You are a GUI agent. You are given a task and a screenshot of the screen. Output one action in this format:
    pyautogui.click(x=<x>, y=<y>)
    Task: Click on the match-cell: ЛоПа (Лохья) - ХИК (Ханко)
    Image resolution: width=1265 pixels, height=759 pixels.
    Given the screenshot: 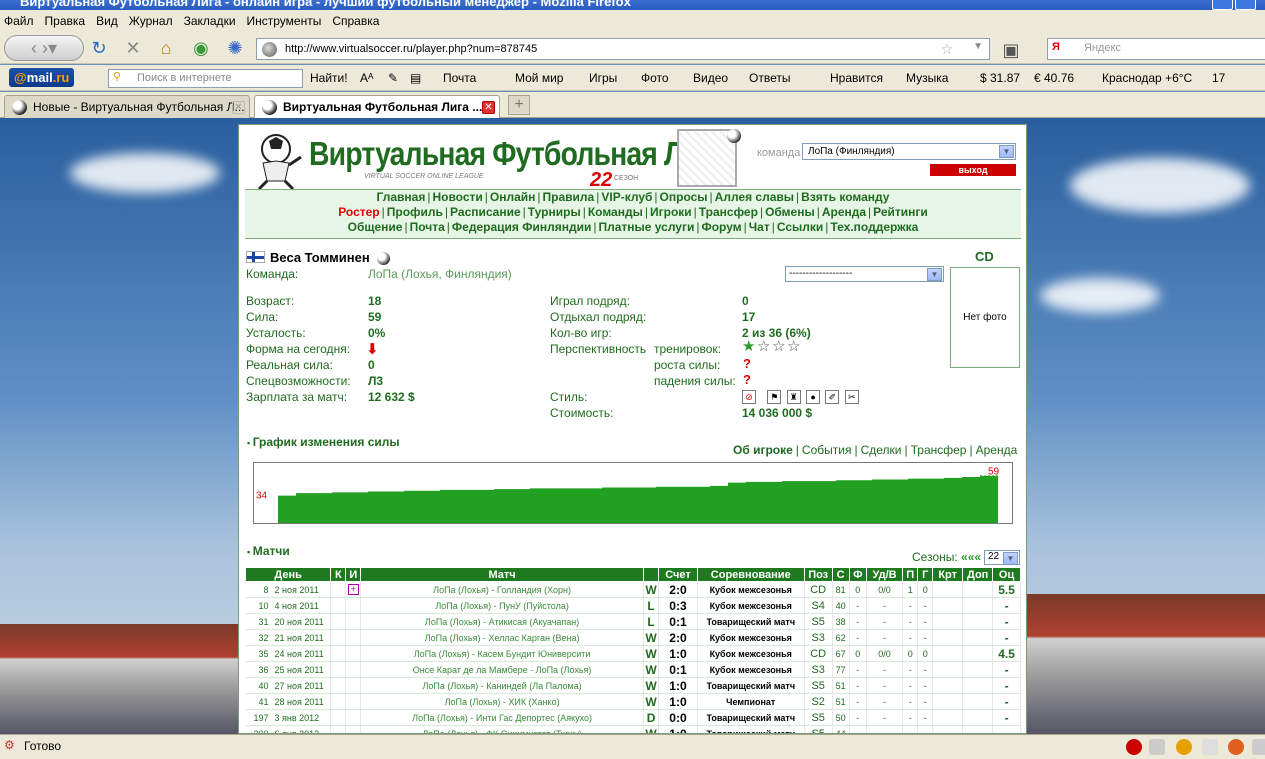 What is the action you would take?
    pyautogui.click(x=502, y=701)
    